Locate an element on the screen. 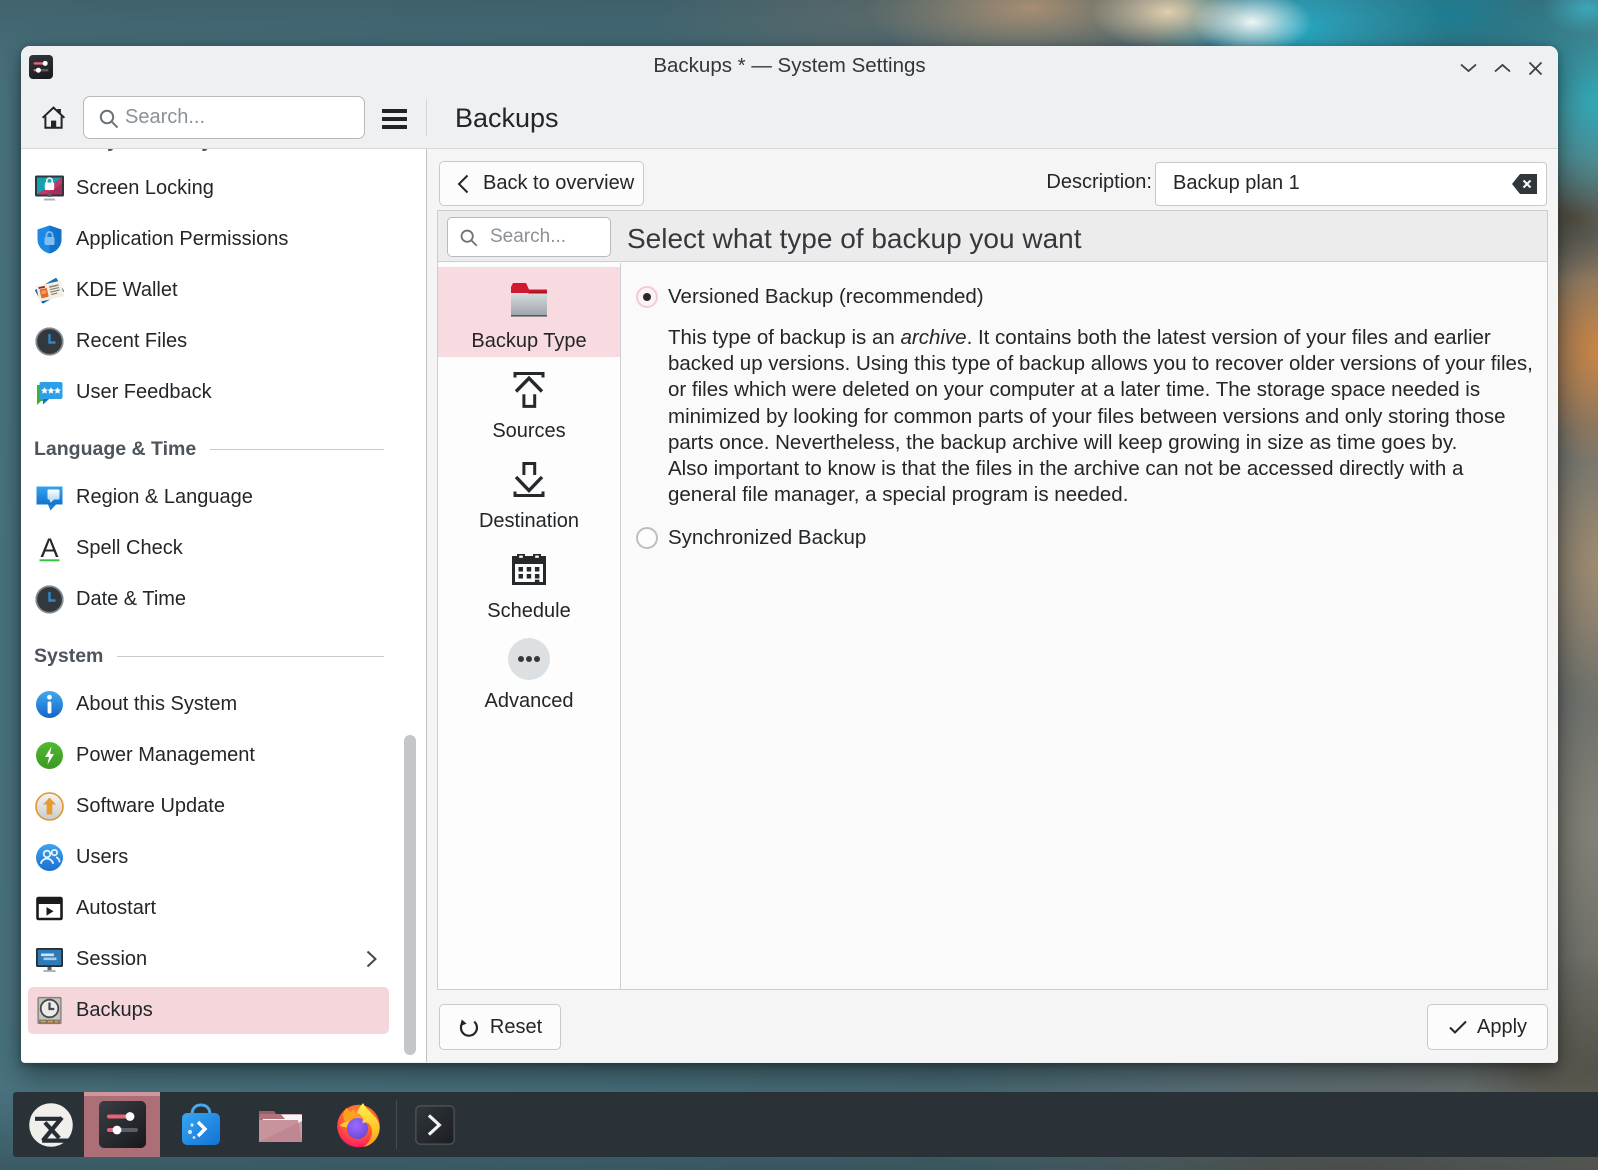 The width and height of the screenshot is (1598, 1170). svg-text: A is located at coordinates (49, 548).